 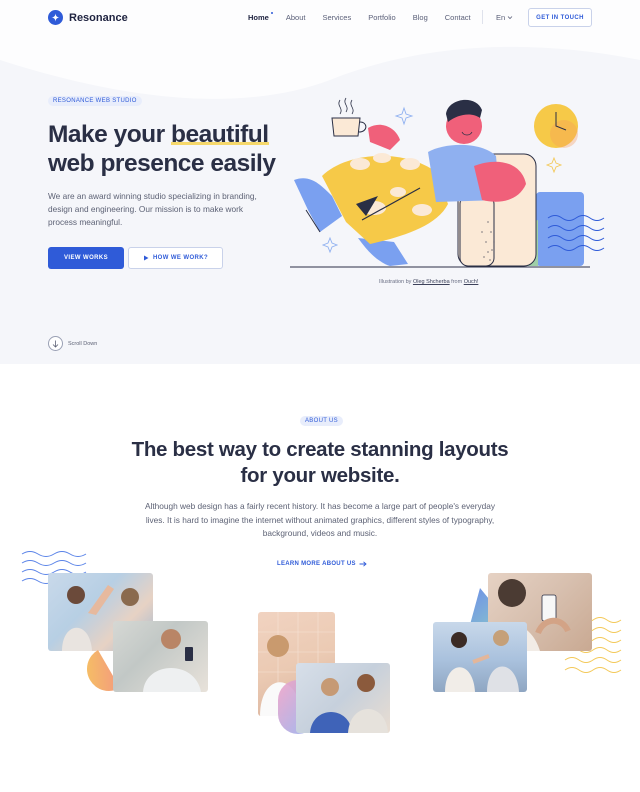 I want to click on brand-logo: Resonance, so click(x=88, y=17).